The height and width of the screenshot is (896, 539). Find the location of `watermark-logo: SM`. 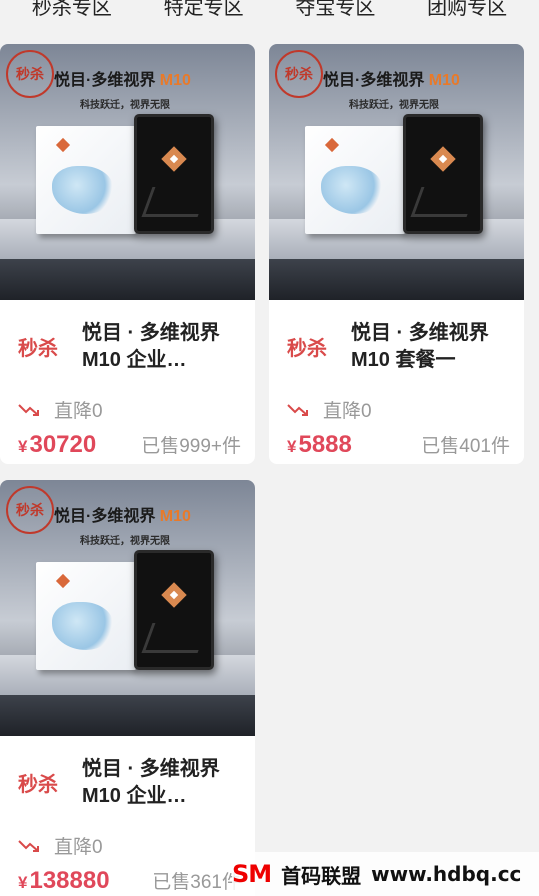

watermark-logo: SM is located at coordinates (252, 874).